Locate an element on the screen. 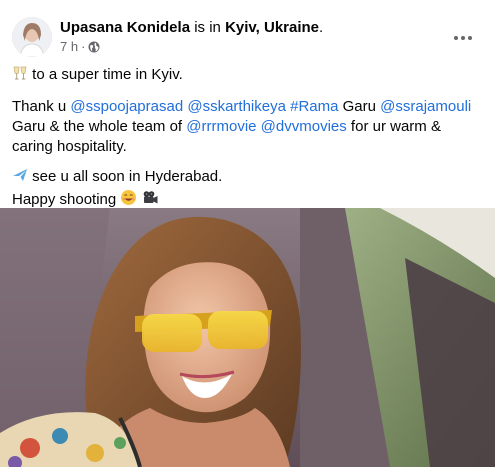  message-text: Garu & the whole team of is located at coordinates (99, 126).